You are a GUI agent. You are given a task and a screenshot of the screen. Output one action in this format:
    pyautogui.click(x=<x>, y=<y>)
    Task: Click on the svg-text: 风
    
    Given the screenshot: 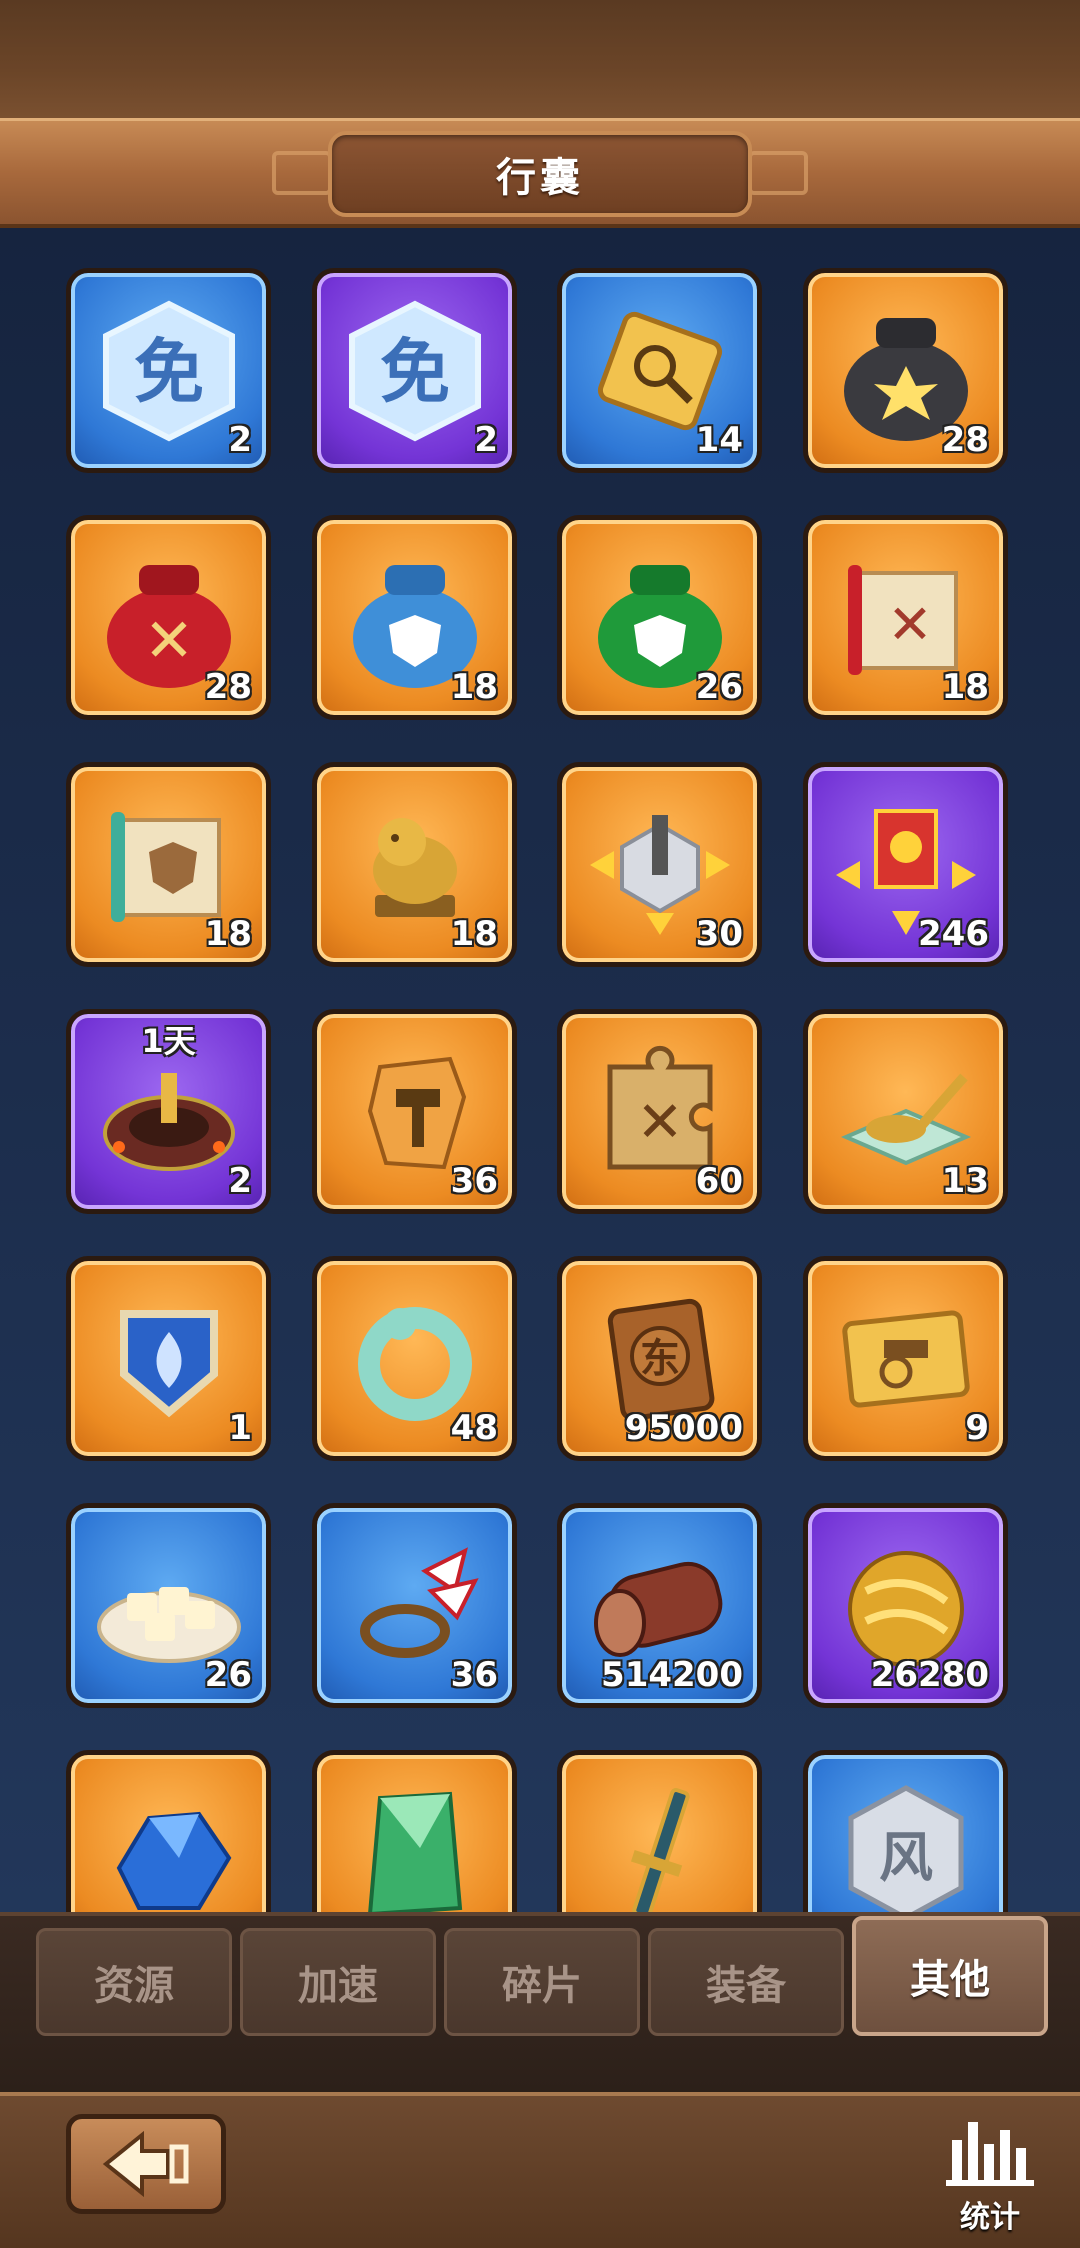 What is the action you would take?
    pyautogui.click(x=906, y=1857)
    